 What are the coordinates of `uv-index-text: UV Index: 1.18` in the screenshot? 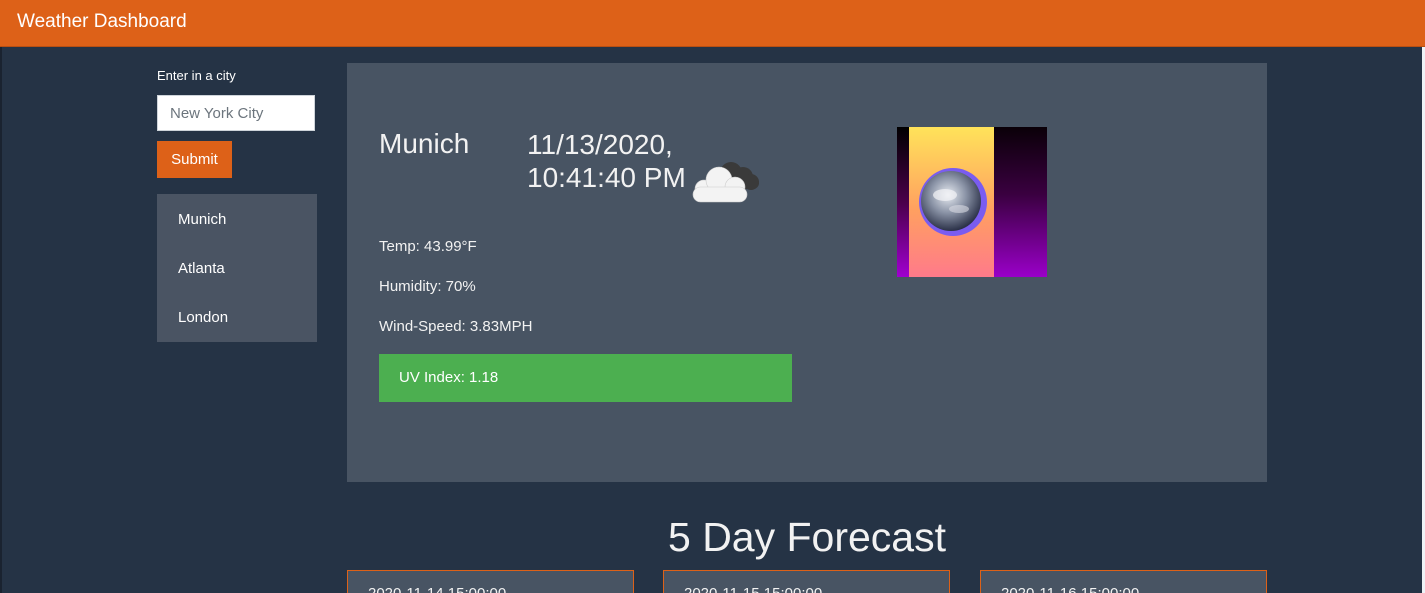 It's located at (449, 377).